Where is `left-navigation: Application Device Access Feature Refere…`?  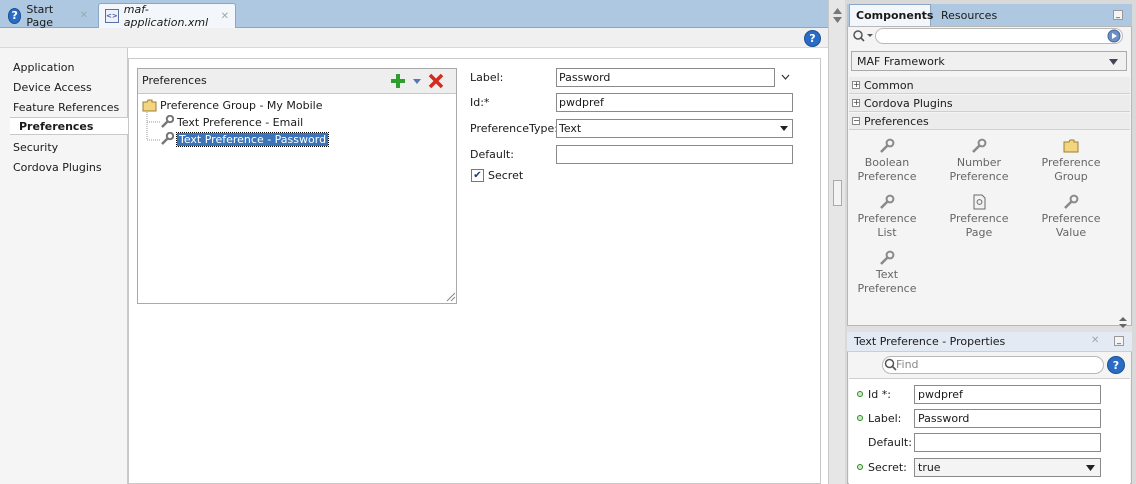
left-navigation: Application Device Access Feature Refere… is located at coordinates (65, 266).